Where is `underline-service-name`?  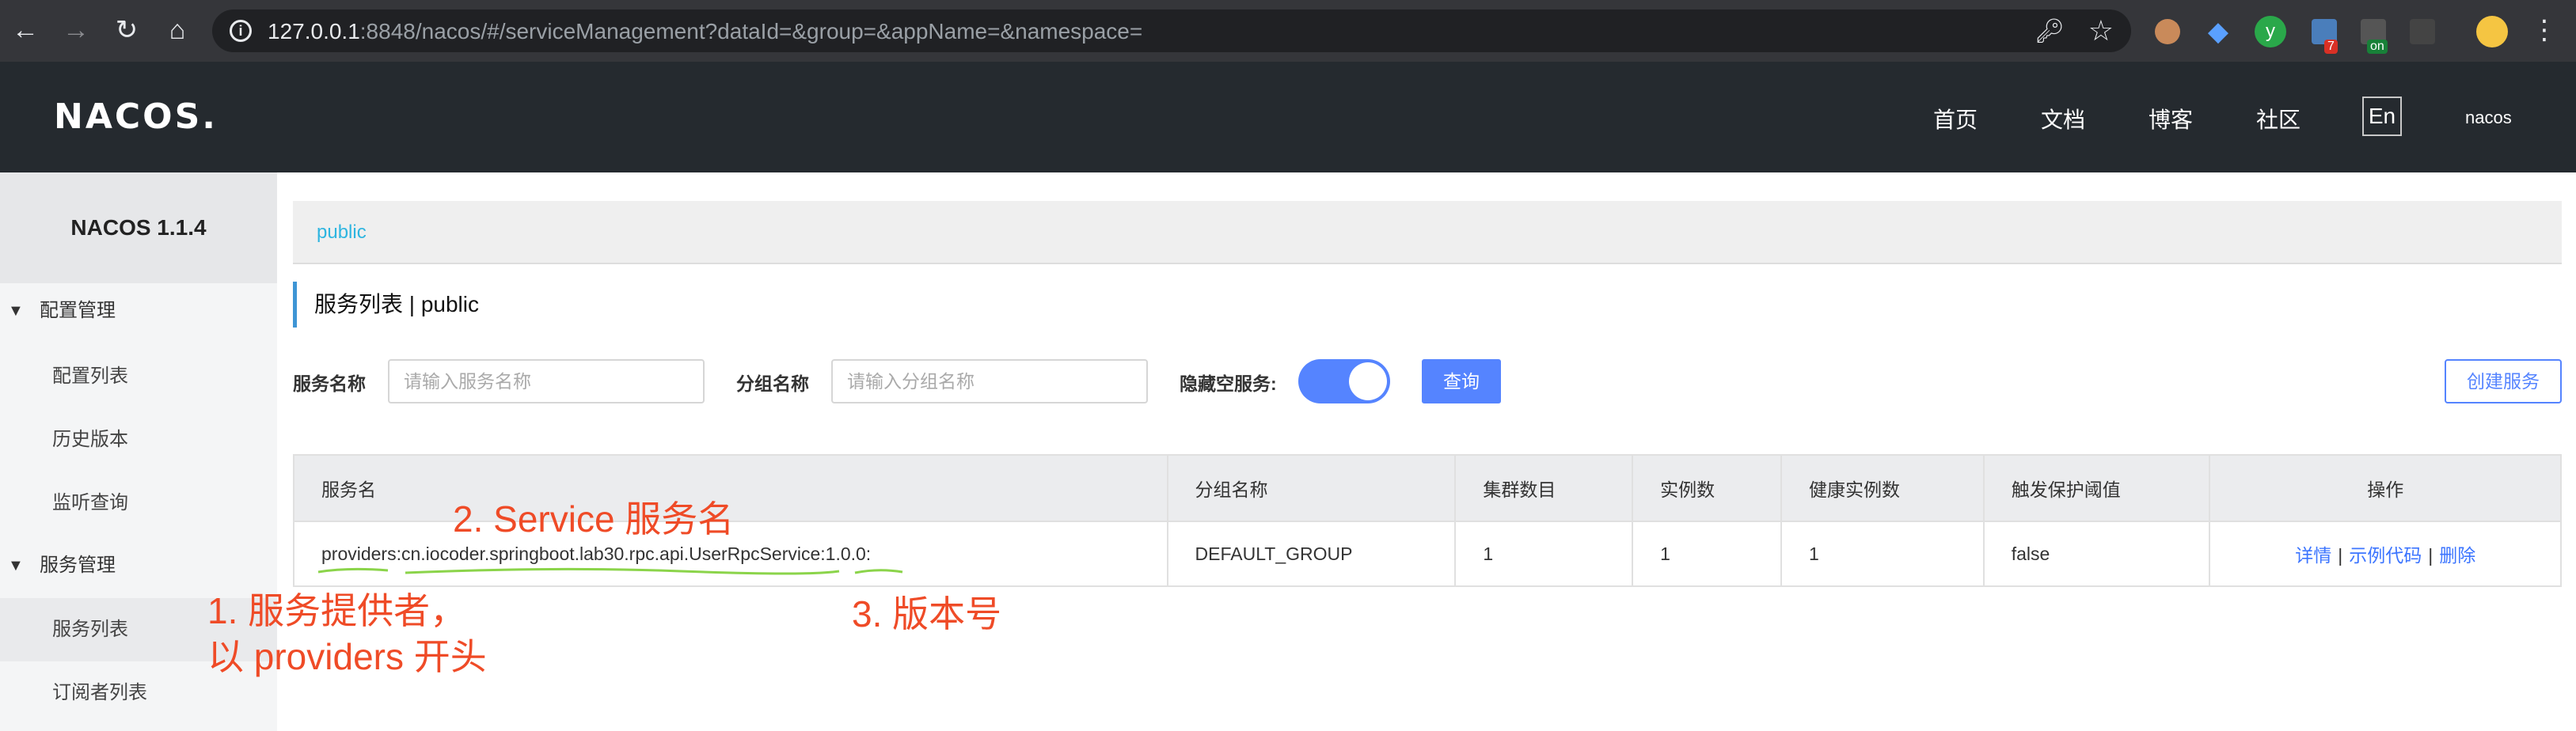 underline-service-name is located at coordinates (622, 571).